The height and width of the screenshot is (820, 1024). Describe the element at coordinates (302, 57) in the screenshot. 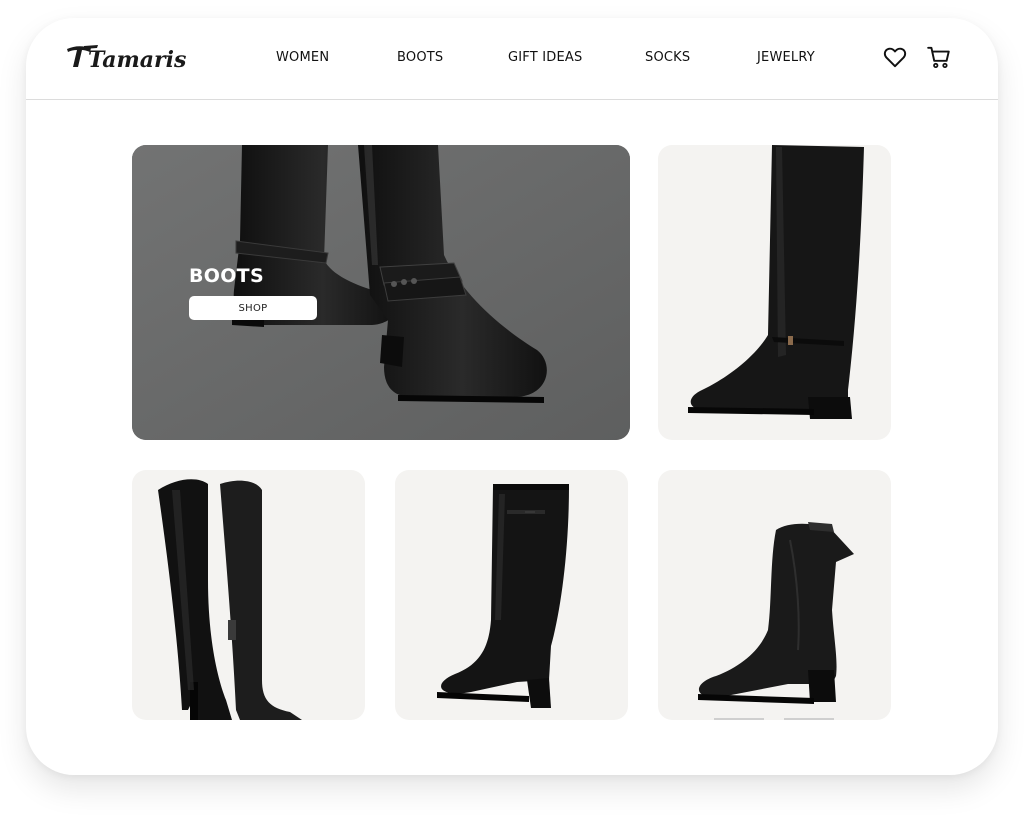

I see `nav-item-women: WOMEN` at that location.